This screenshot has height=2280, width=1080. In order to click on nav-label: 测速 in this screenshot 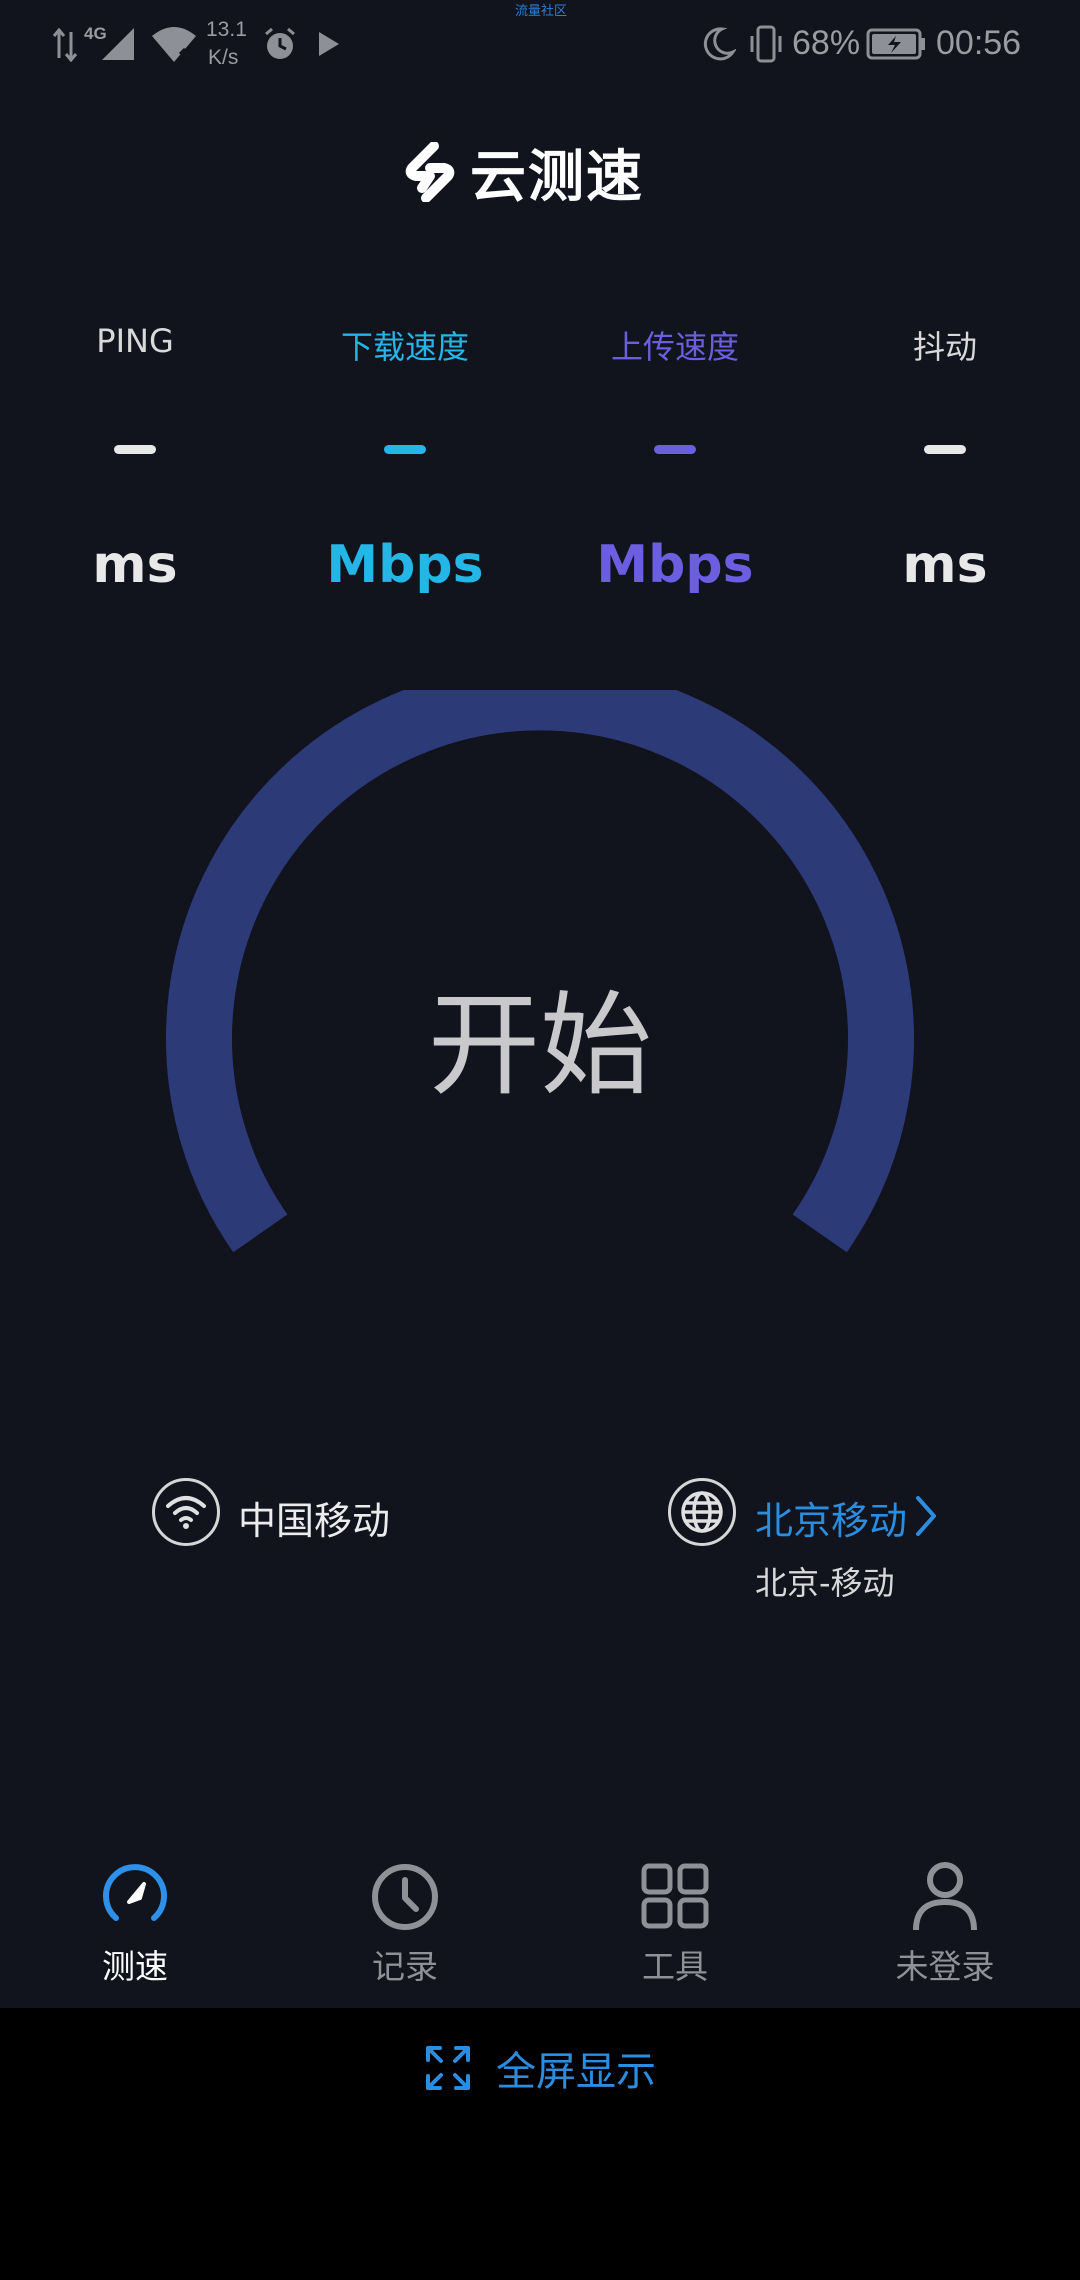, I will do `click(135, 1966)`.